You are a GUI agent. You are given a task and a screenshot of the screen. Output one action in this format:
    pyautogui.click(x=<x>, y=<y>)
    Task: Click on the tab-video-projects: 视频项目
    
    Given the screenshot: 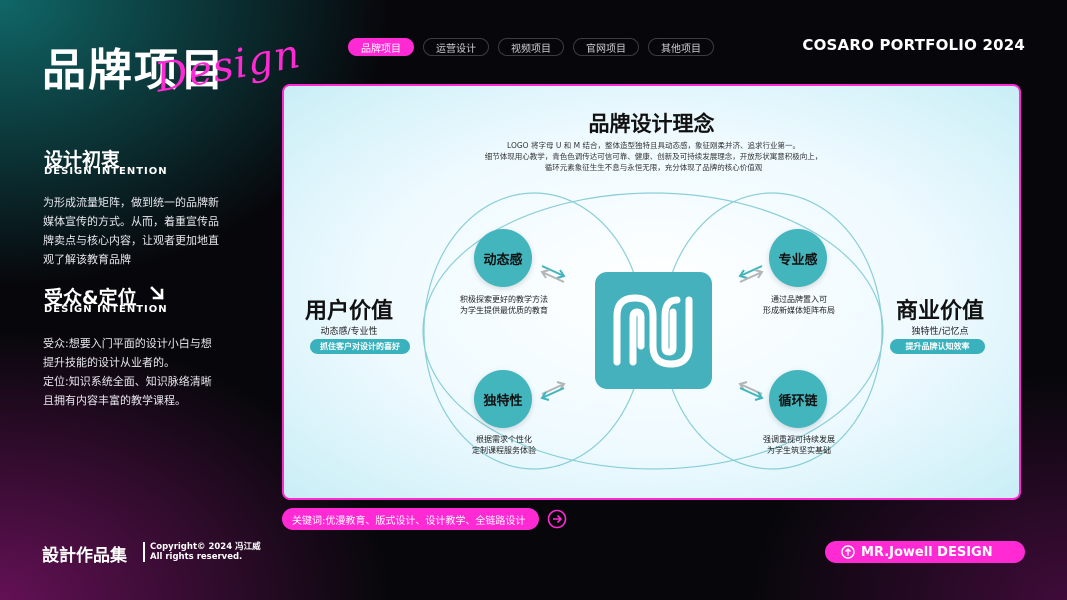 What is the action you would take?
    pyautogui.click(x=531, y=47)
    